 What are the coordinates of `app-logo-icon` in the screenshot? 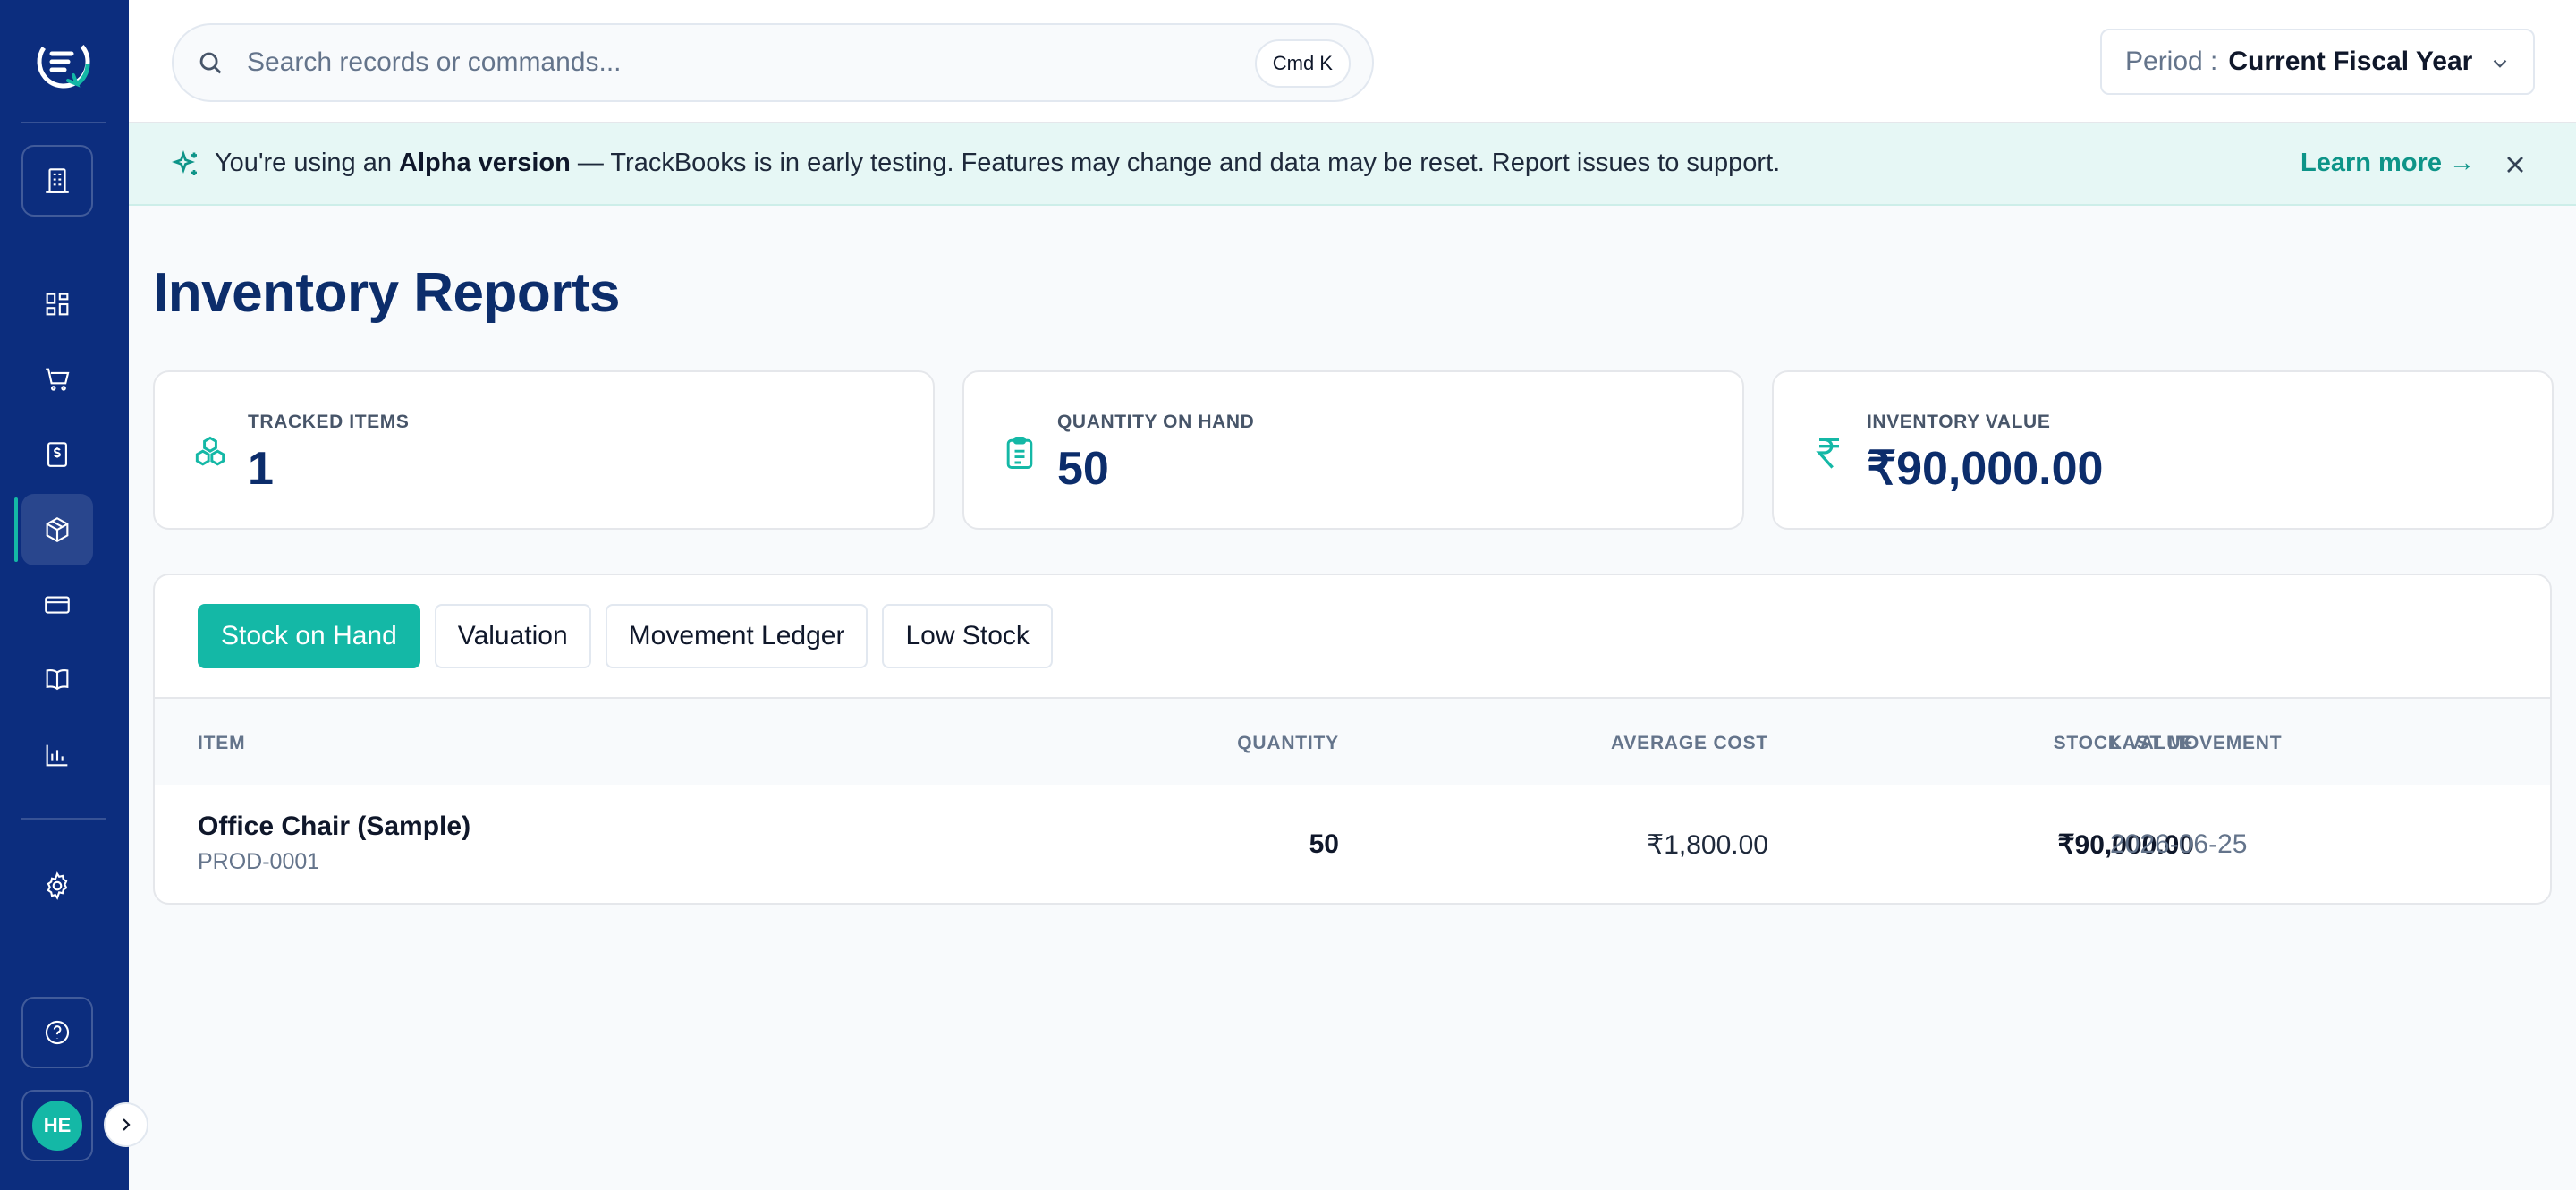 It's located at (63, 61).